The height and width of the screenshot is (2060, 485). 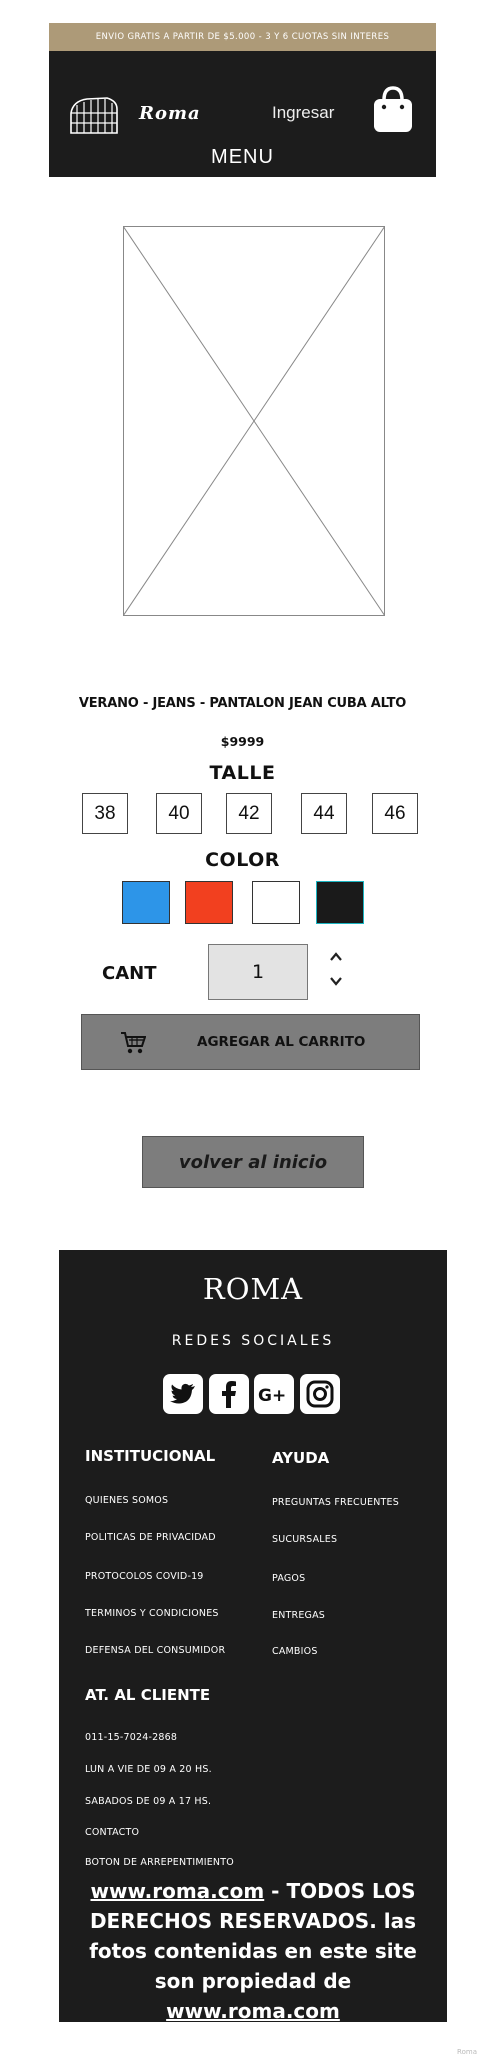 What do you see at coordinates (170, 113) in the screenshot?
I see `brand-logo-text: Roma` at bounding box center [170, 113].